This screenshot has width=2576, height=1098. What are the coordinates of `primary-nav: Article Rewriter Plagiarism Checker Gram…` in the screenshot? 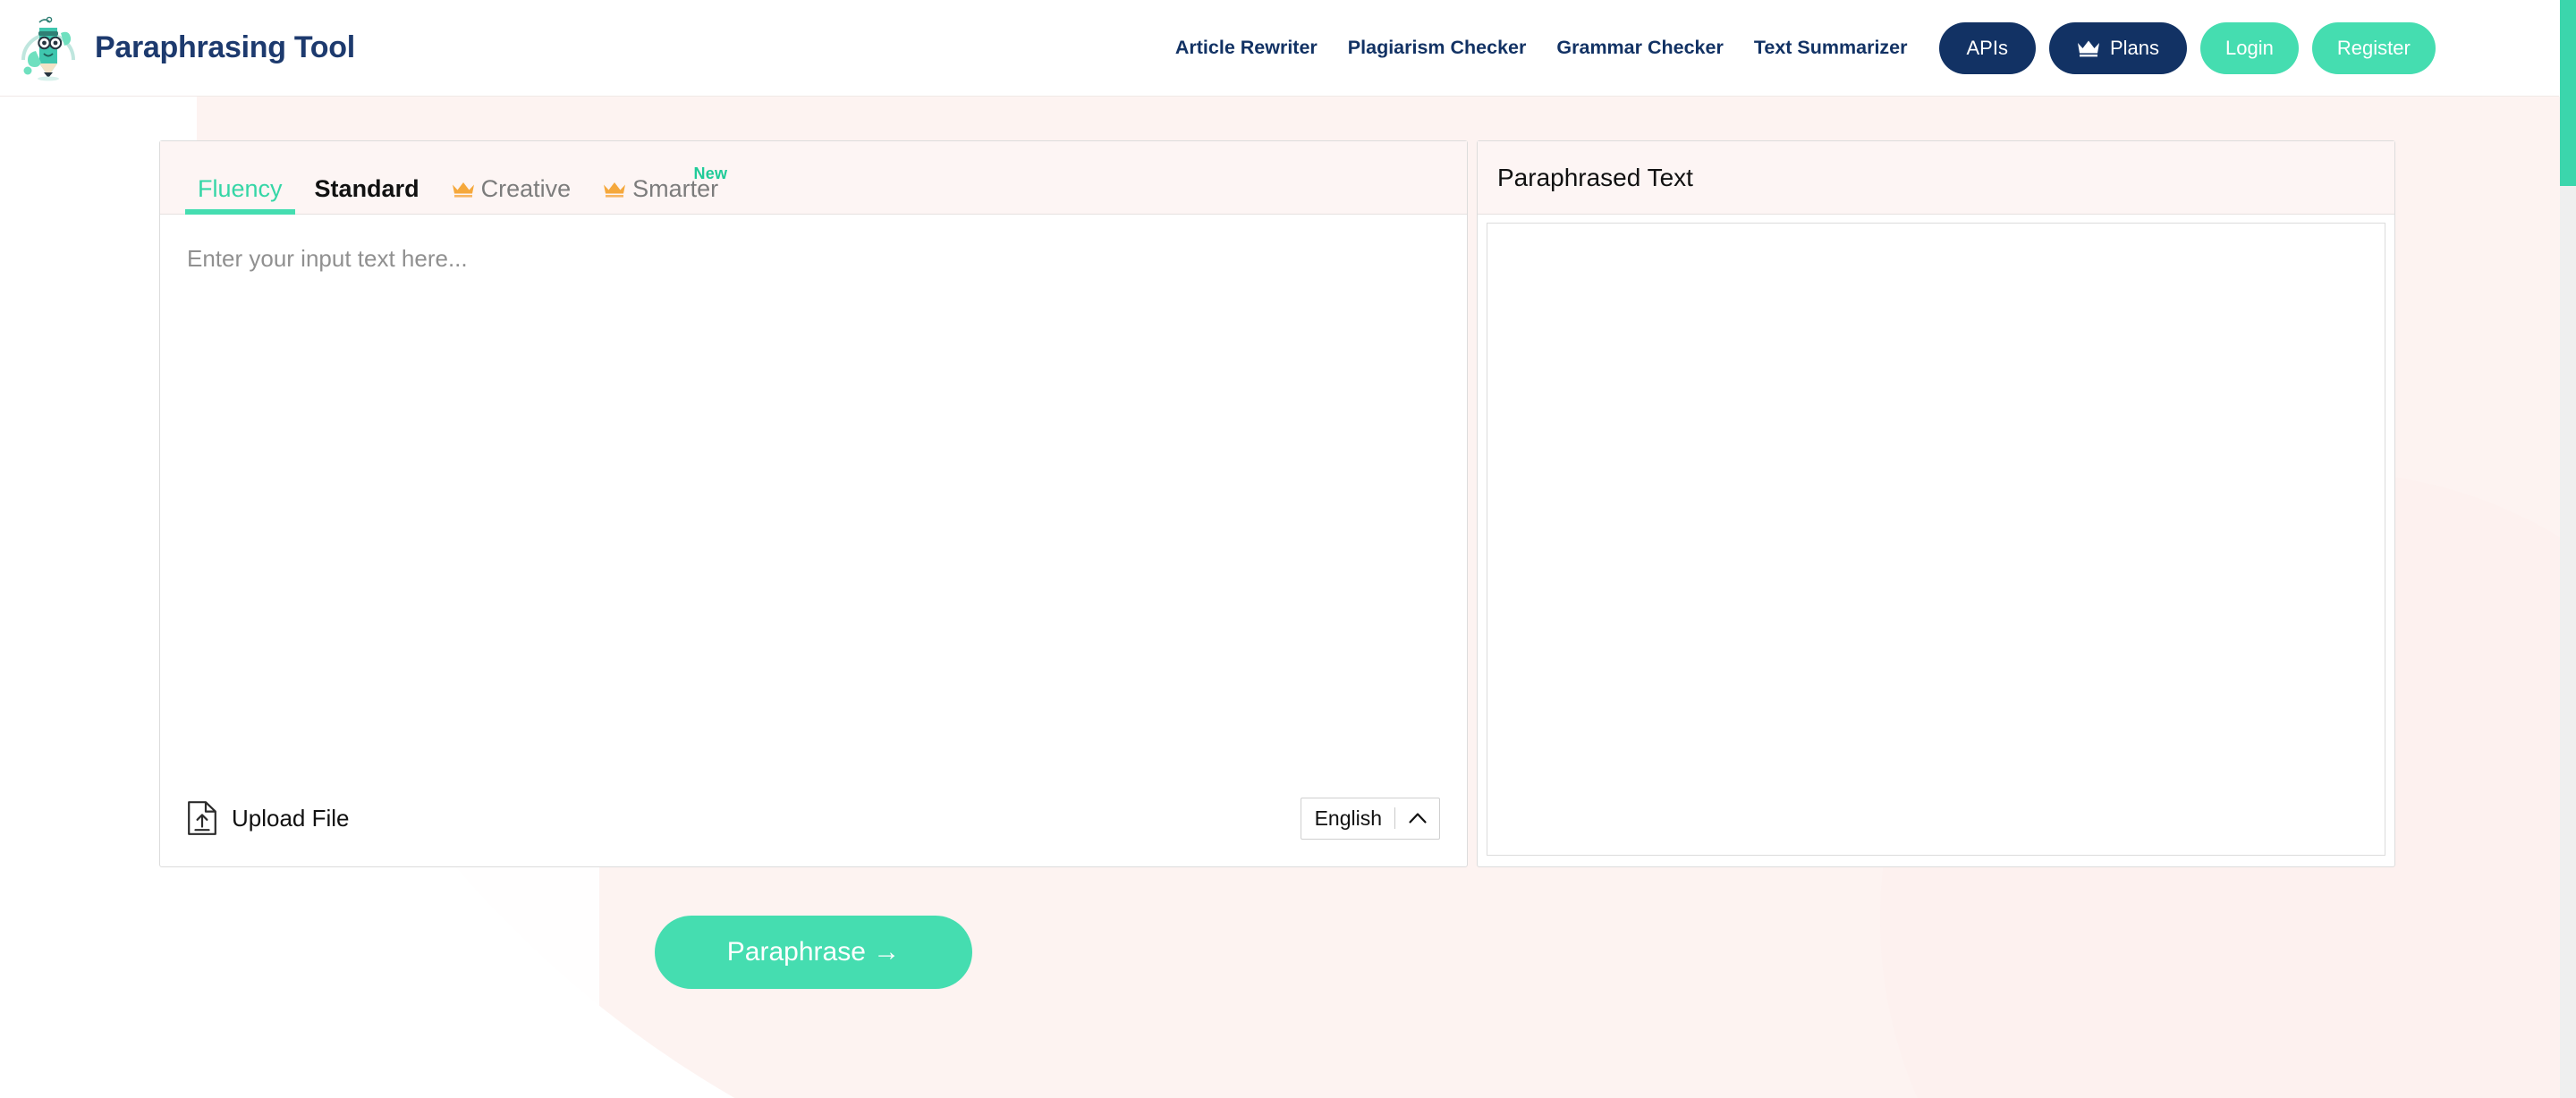 It's located at (1541, 48).